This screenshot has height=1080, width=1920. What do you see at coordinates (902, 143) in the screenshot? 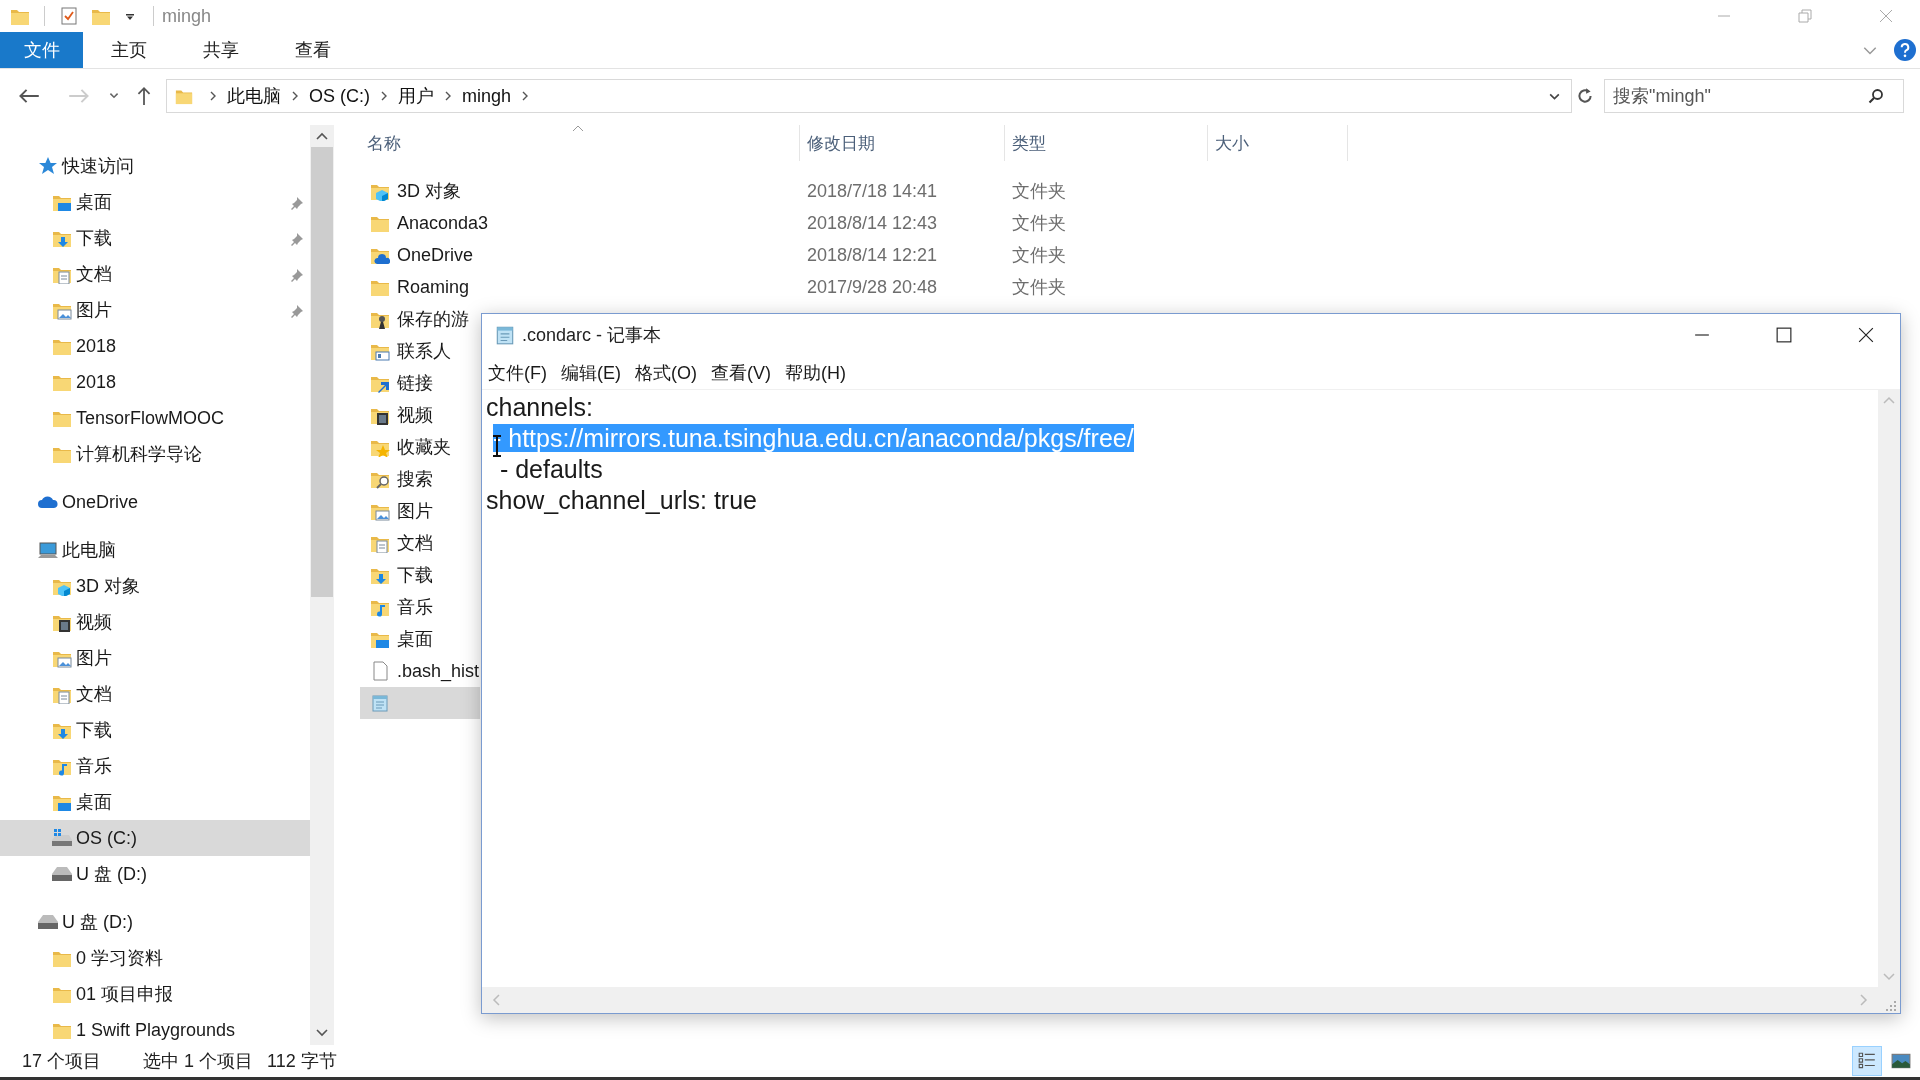
I see `column-header: 修改日期` at bounding box center [902, 143].